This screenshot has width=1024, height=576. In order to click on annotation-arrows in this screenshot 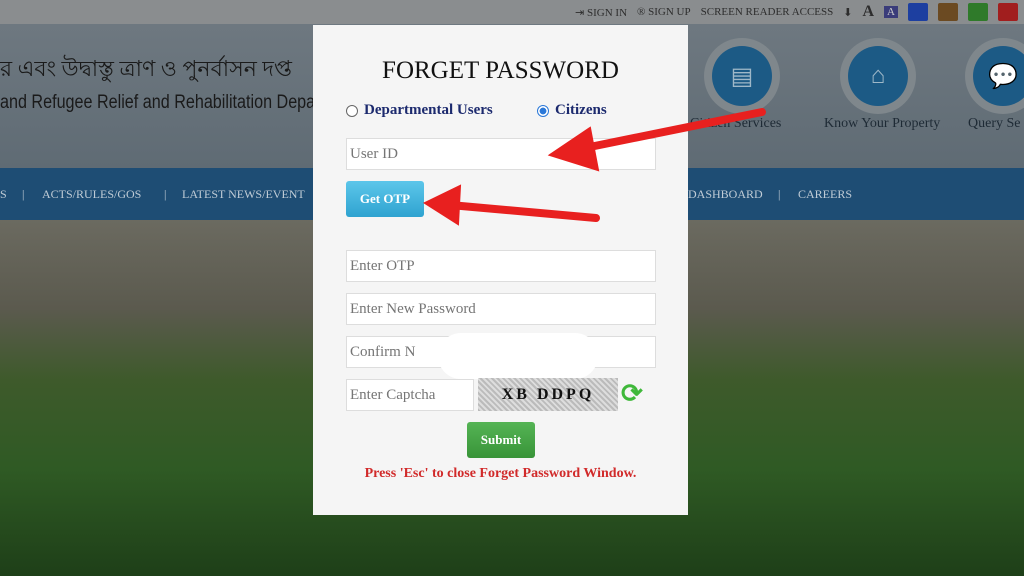, I will do `click(594, 167)`.